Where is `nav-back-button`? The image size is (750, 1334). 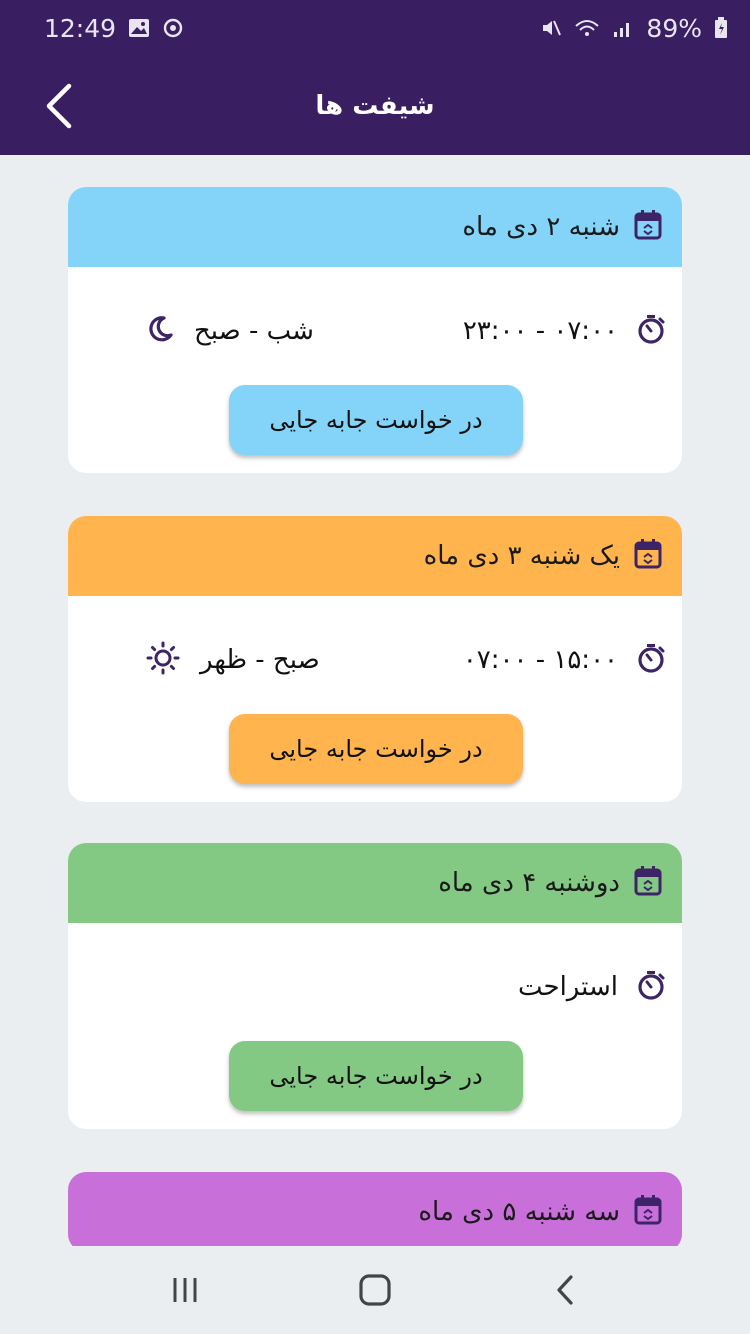 nav-back-button is located at coordinates (565, 1290).